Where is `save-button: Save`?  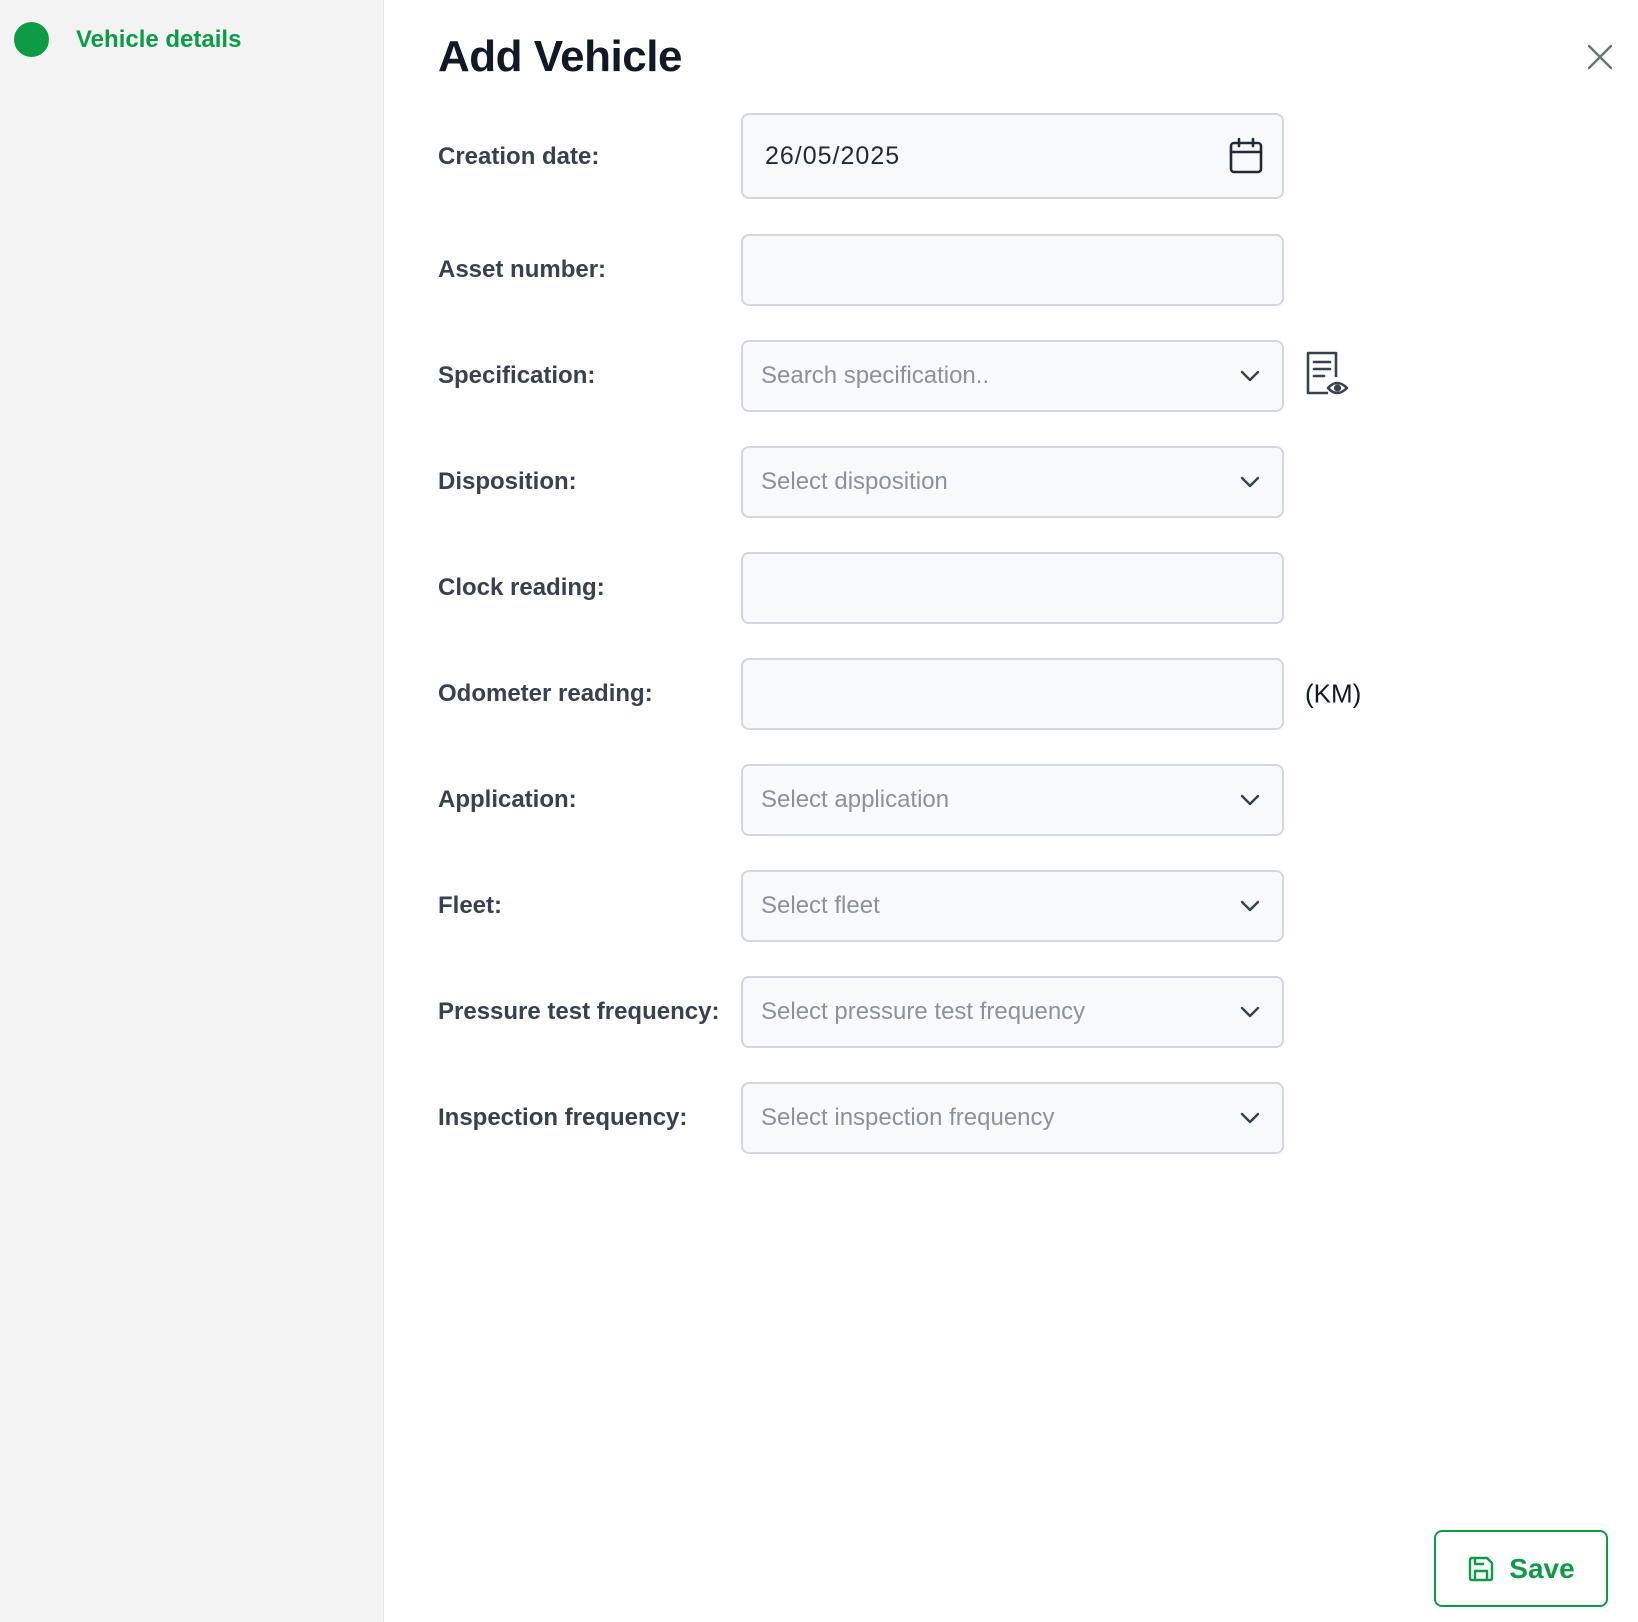 save-button: Save is located at coordinates (1521, 1568).